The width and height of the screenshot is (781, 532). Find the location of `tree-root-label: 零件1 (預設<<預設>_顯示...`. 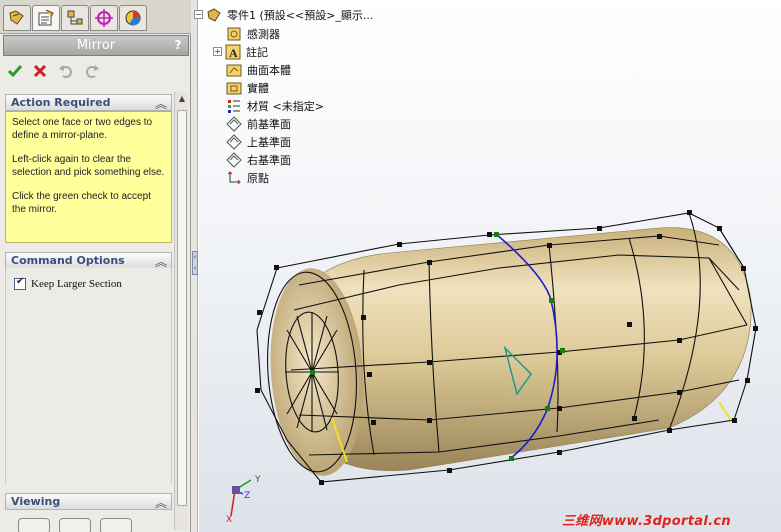

tree-root-label: 零件1 (預設<<預設>_顯示... is located at coordinates (300, 15).